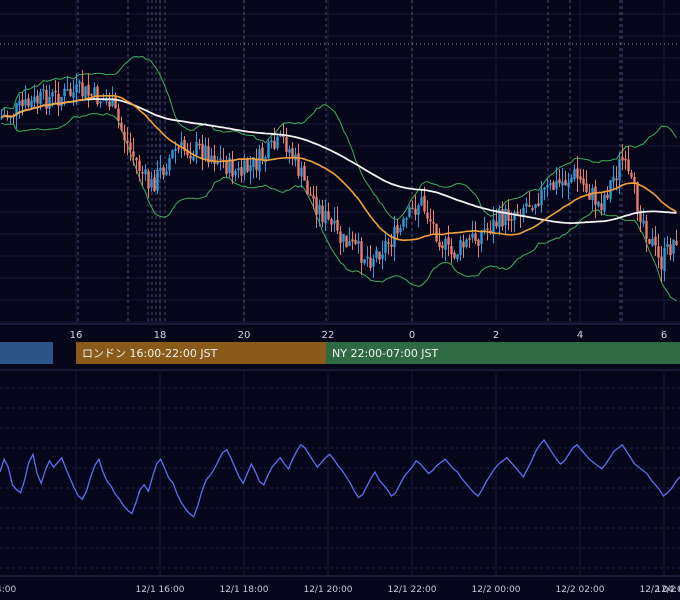  Describe the element at coordinates (664, 335) in the screenshot. I see `price-tick-label: 6` at that location.